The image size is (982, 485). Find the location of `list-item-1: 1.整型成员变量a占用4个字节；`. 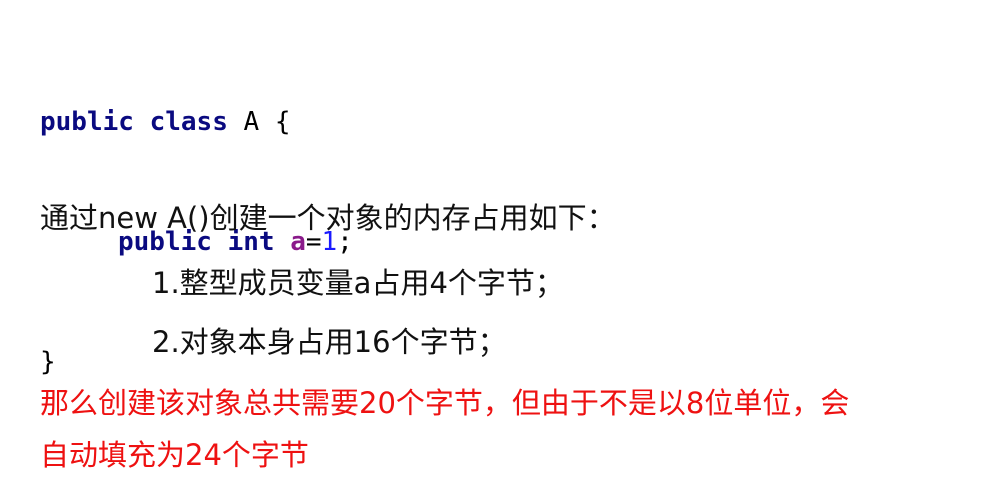

list-item-1: 1.整型成员变量a占用4个字节； is located at coordinates (358, 283).